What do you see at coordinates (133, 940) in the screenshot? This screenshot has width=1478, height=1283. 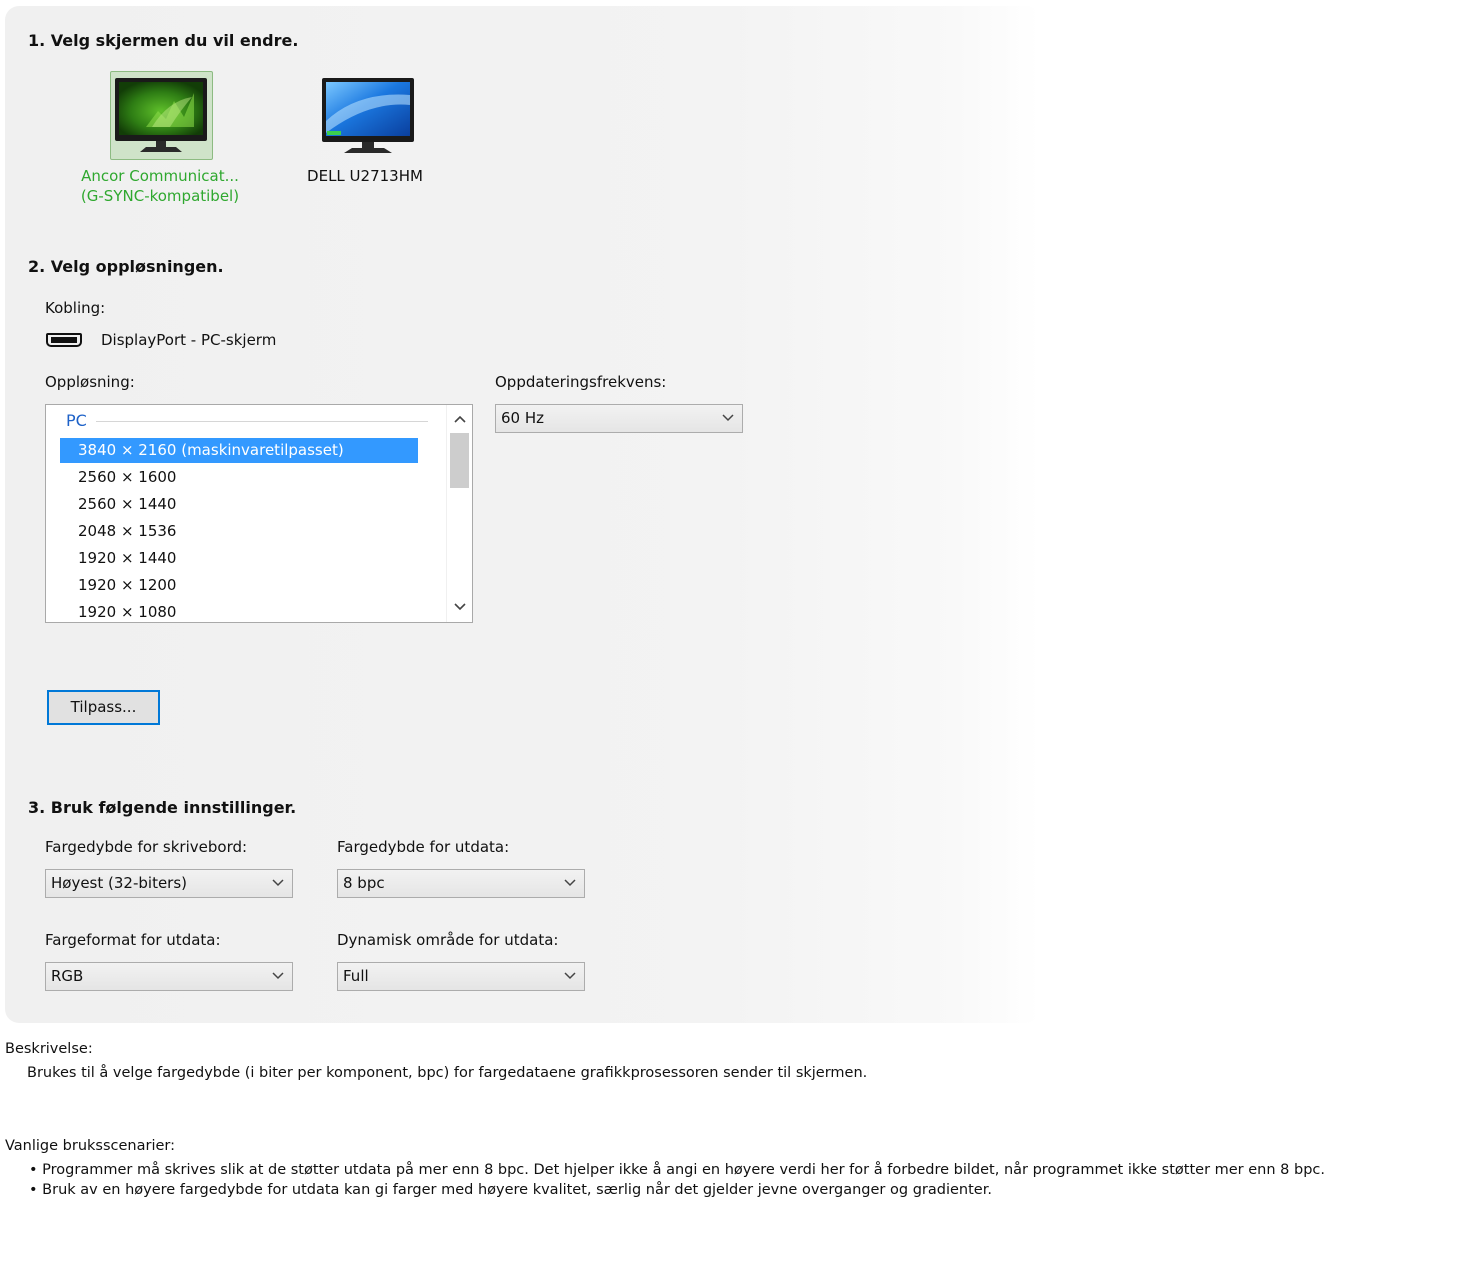 I see `output-format-label: Fargeformat for utdata:` at bounding box center [133, 940].